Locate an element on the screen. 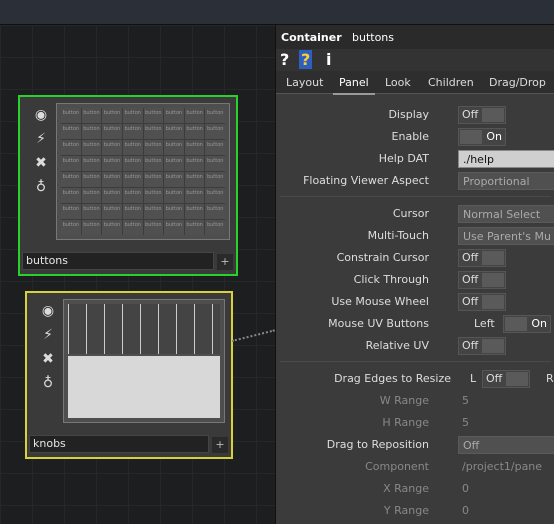  floating-viewer-menu: Proportional is located at coordinates (506, 181).